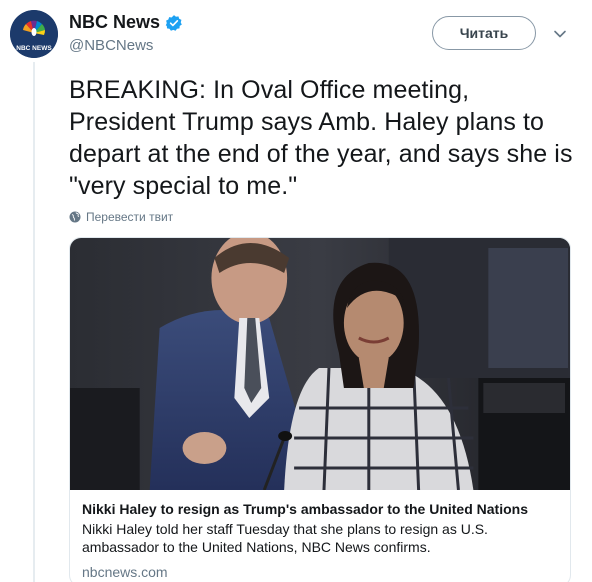  Describe the element at coordinates (75, 217) in the screenshot. I see `globe-icon` at that location.